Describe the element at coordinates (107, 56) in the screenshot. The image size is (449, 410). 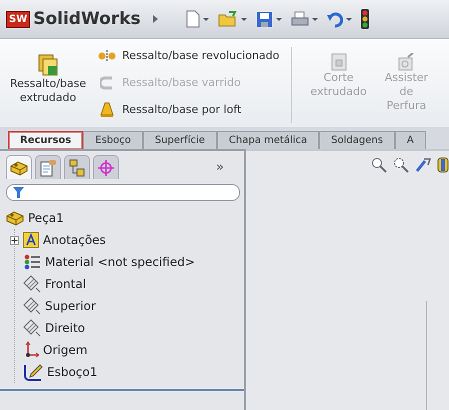
I see `revolve-icon` at that location.